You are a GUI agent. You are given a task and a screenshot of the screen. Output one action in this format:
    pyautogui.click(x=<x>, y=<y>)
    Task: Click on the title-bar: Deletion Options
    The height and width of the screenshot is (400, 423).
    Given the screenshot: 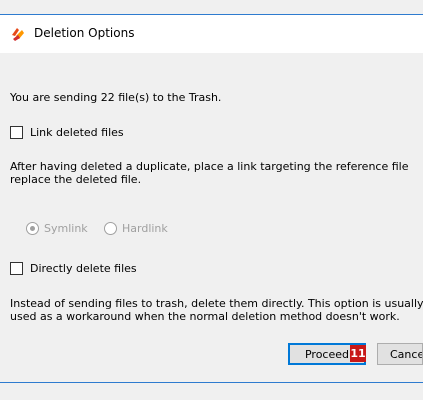 What is the action you would take?
    pyautogui.click(x=211, y=34)
    